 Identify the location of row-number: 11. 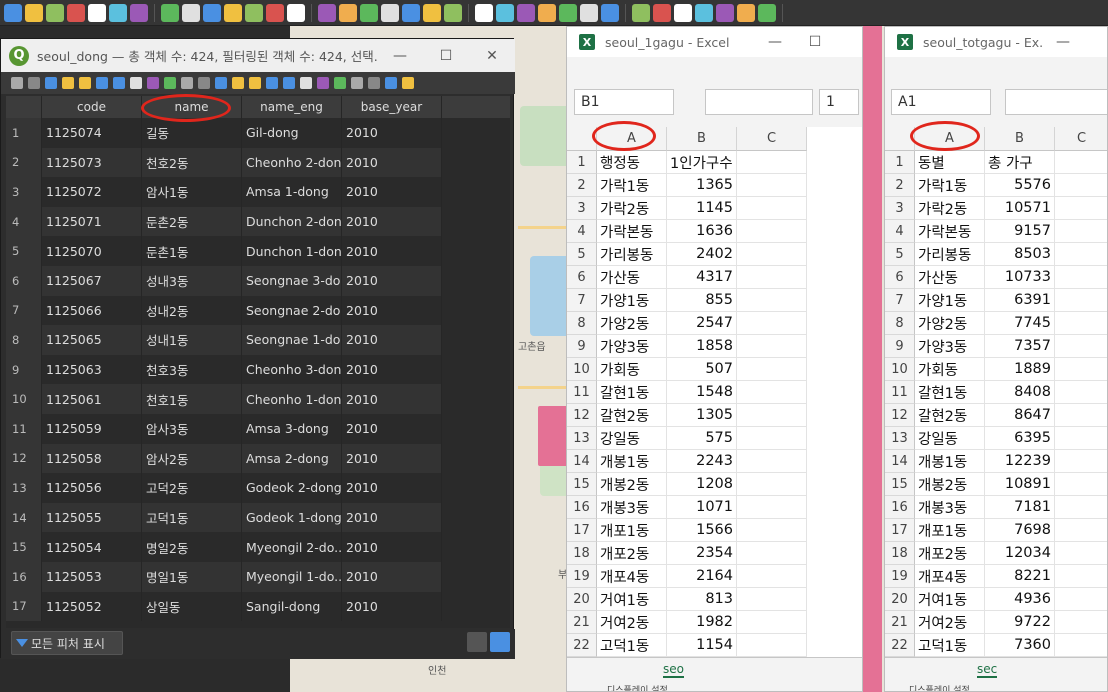
(24, 429).